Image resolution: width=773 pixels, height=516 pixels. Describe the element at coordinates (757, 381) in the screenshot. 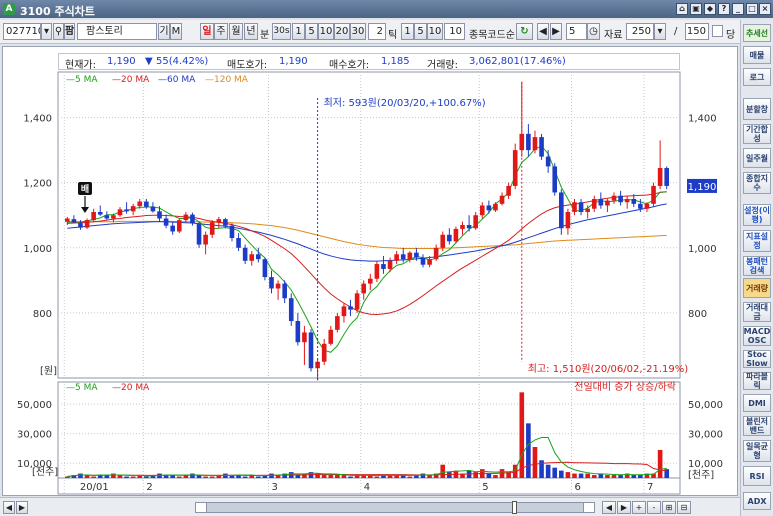

I see `panel-button-14: 파라볼릭` at that location.